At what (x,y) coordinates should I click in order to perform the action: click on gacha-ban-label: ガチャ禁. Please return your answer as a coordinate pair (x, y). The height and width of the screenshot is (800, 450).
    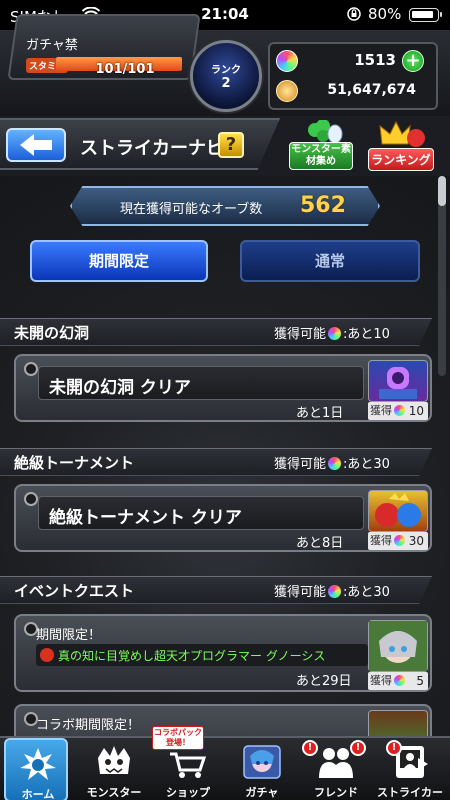
    Looking at the image, I should click on (52, 45).